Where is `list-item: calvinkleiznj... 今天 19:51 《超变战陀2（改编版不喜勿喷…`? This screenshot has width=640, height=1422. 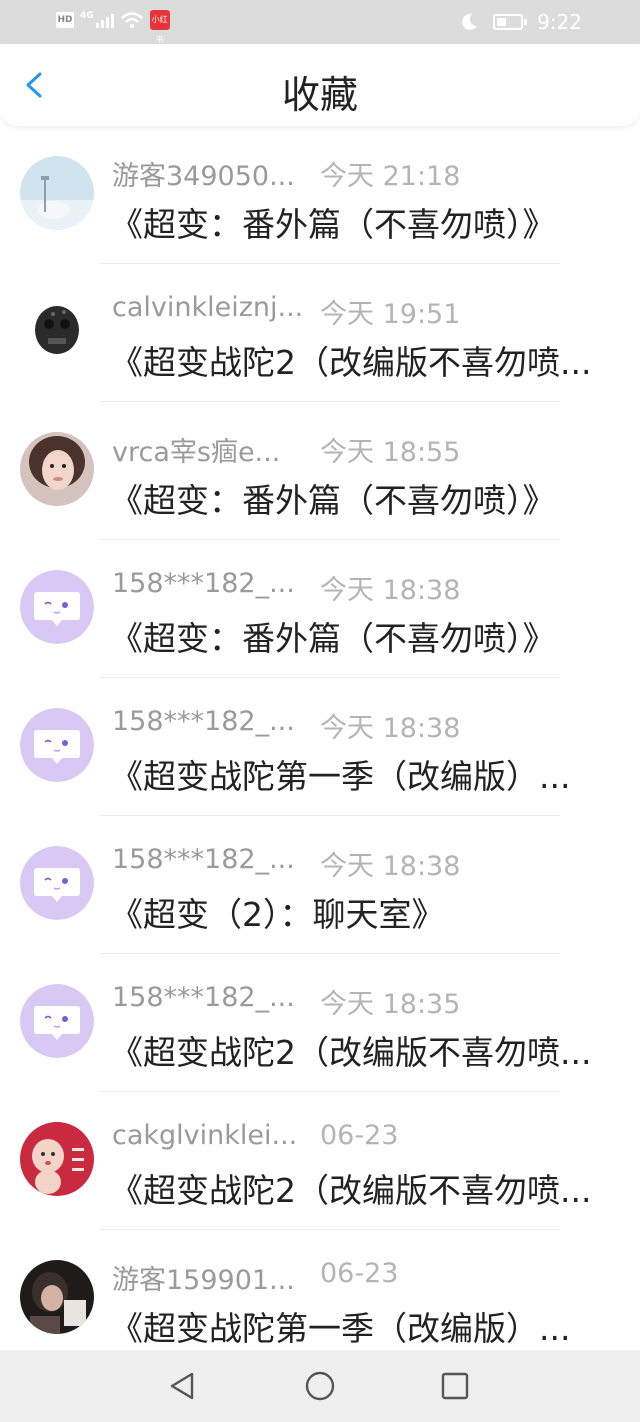
list-item: calvinkleiznj... 今天 19:51 《超变战陀2（改编版不喜勿喷… is located at coordinates (320, 333).